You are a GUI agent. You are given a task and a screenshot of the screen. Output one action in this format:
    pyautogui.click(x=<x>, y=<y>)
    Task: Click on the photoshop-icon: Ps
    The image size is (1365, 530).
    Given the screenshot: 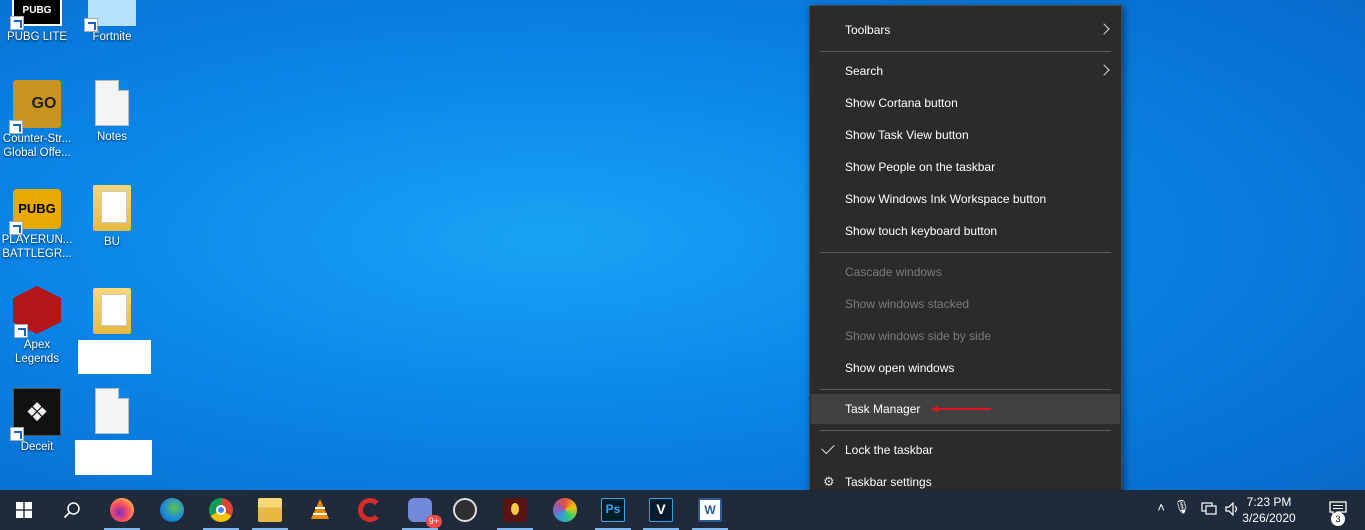 What is the action you would take?
    pyautogui.click(x=613, y=510)
    